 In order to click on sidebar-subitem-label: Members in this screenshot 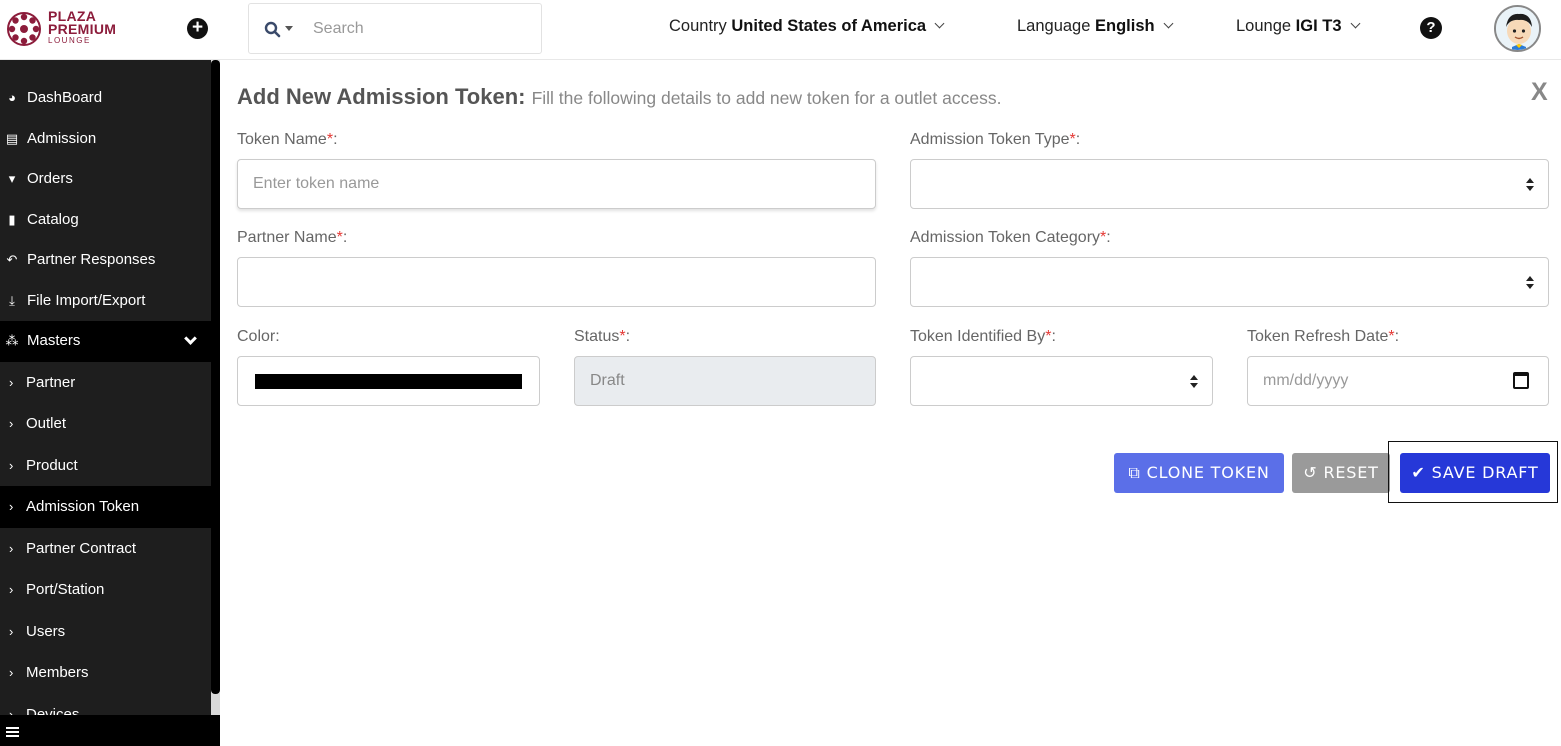, I will do `click(57, 672)`.